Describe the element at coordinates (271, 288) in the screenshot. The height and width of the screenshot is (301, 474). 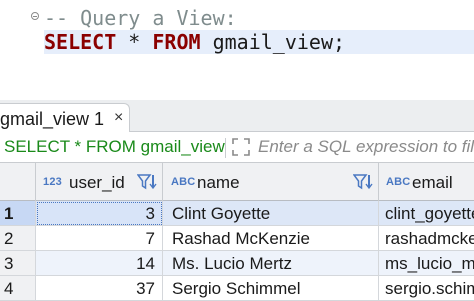
I see `cell-name: Sergio Schimmel` at that location.